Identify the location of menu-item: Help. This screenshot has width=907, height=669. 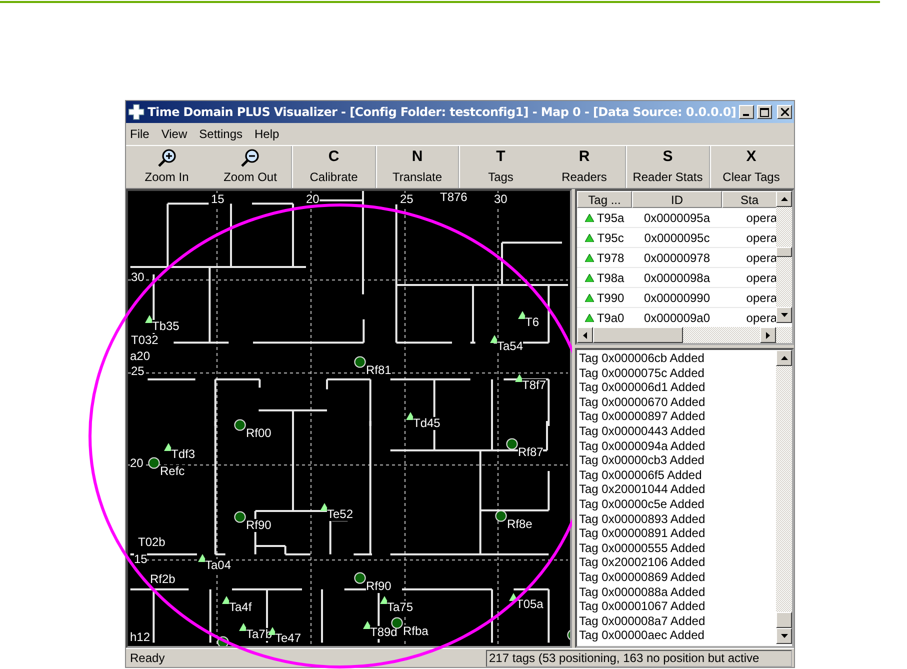
(267, 134).